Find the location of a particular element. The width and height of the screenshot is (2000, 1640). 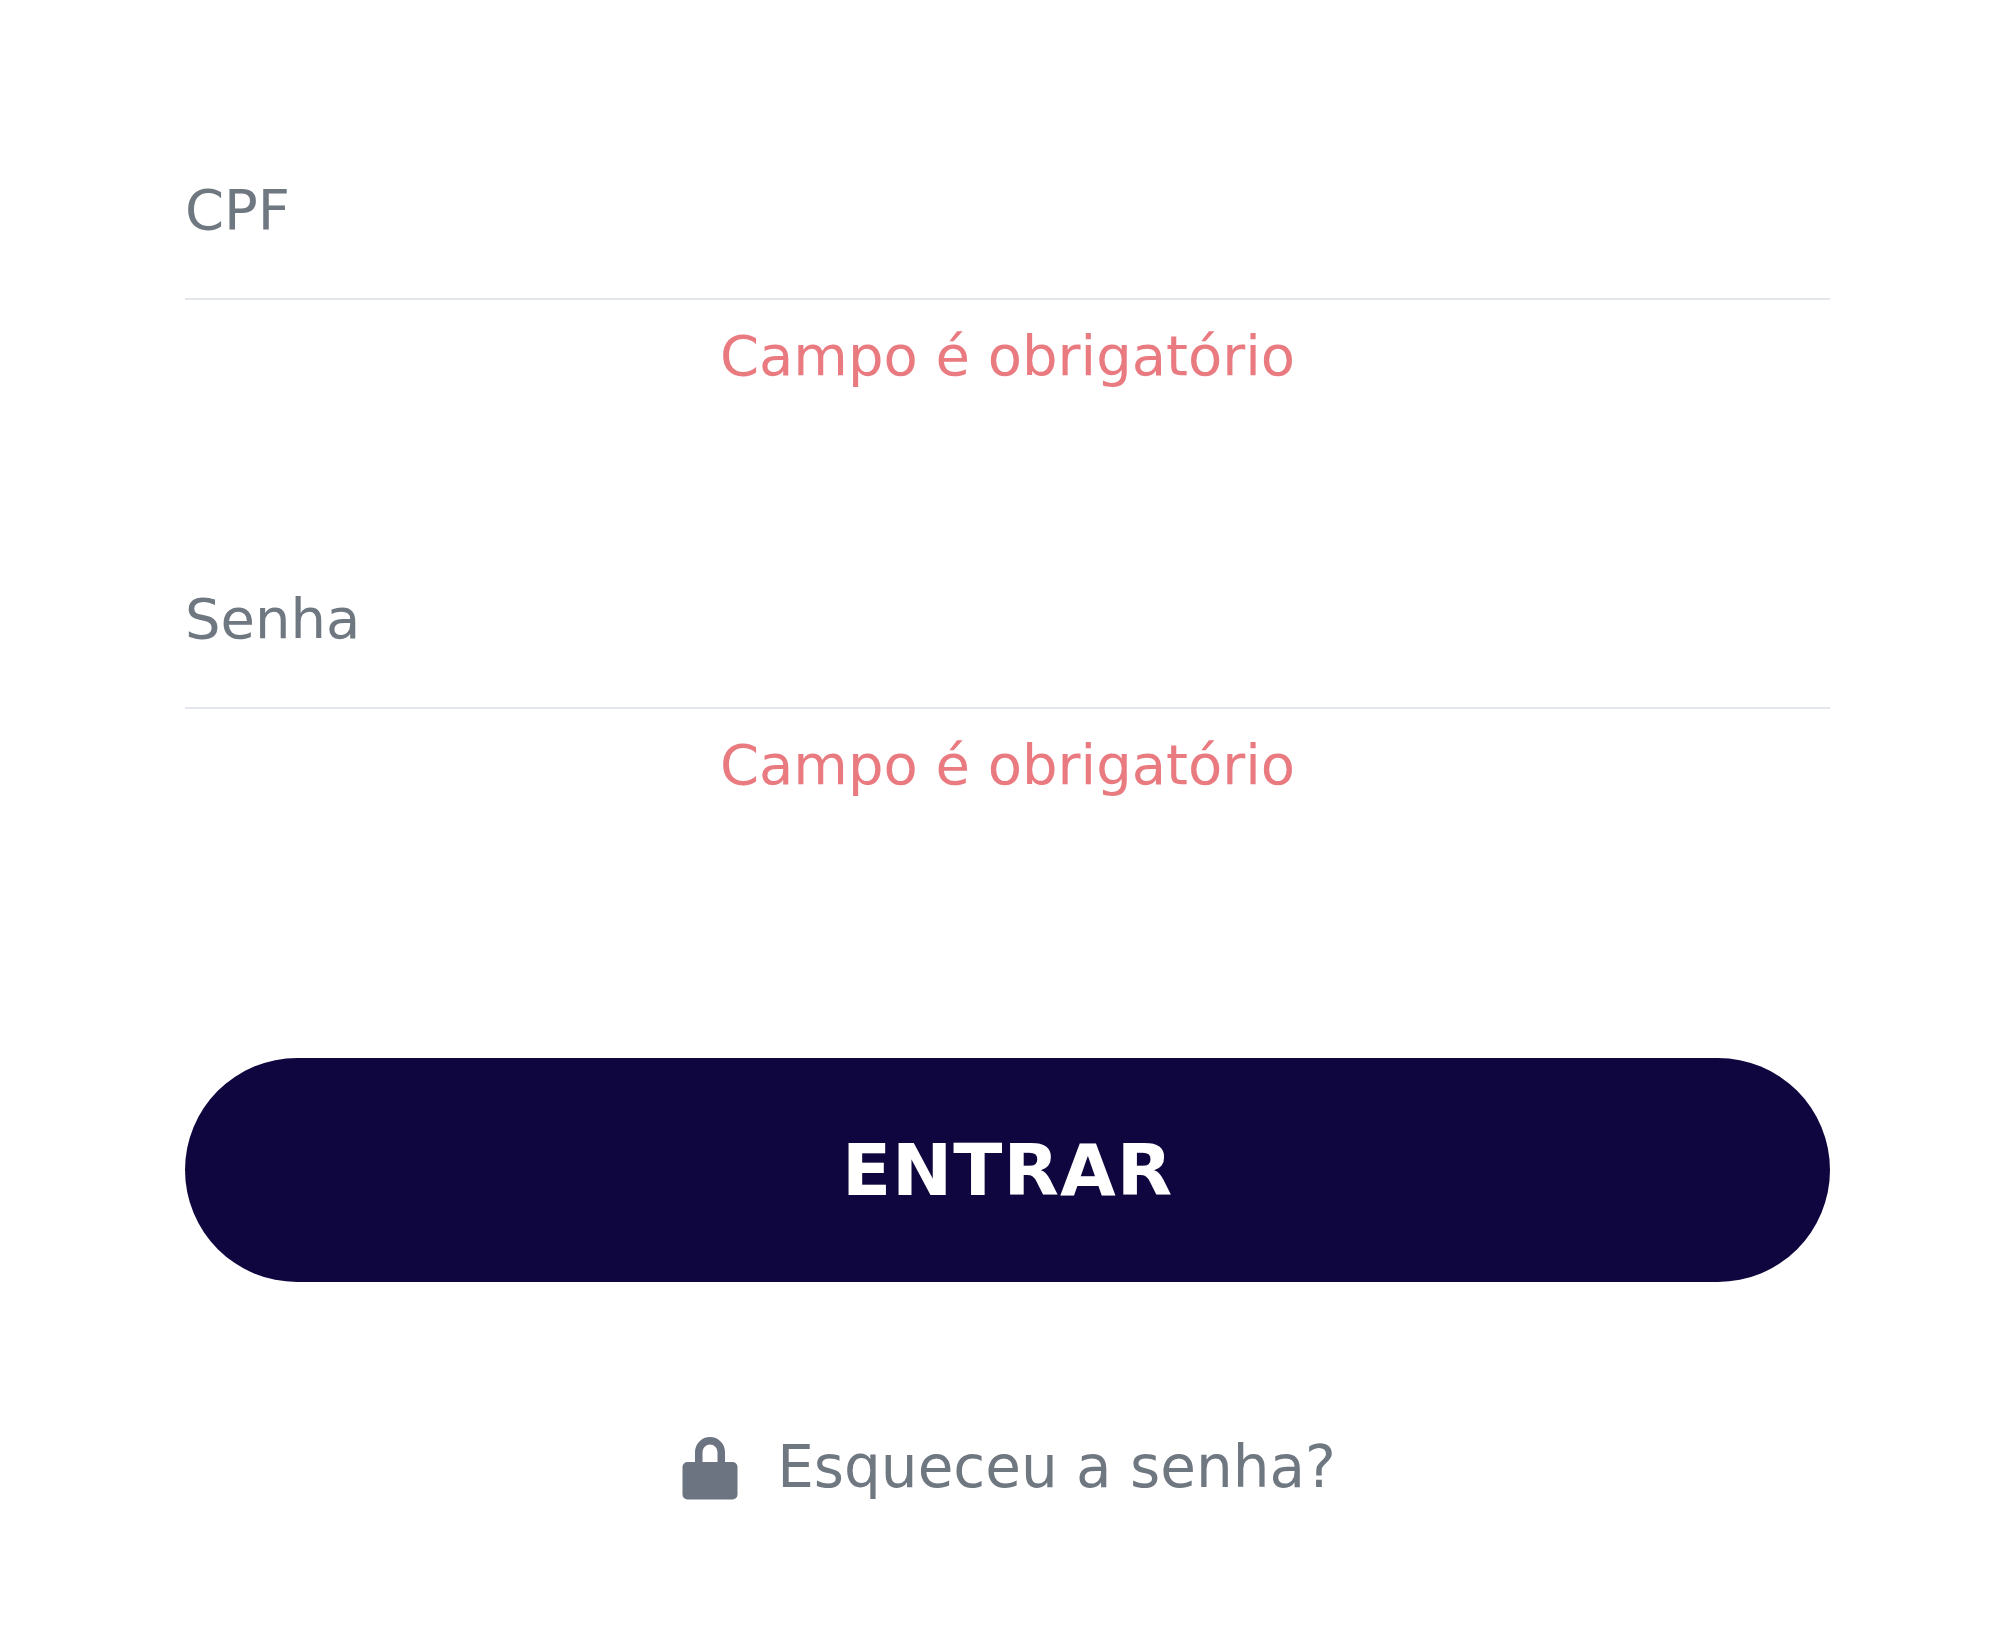

forgot-password-link: Esqueceu a senha? is located at coordinates (1007, 1467).